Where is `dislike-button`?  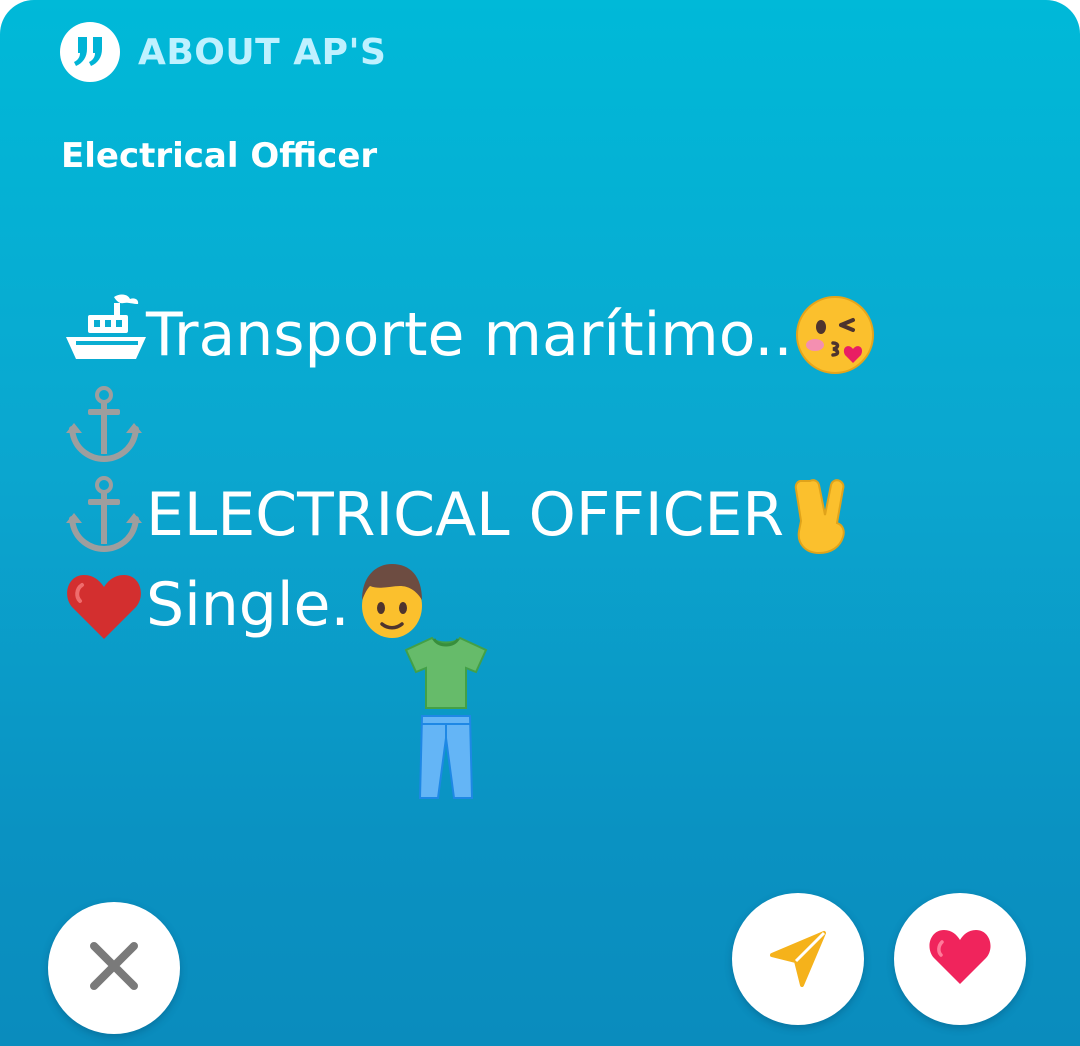
dislike-button is located at coordinates (114, 968).